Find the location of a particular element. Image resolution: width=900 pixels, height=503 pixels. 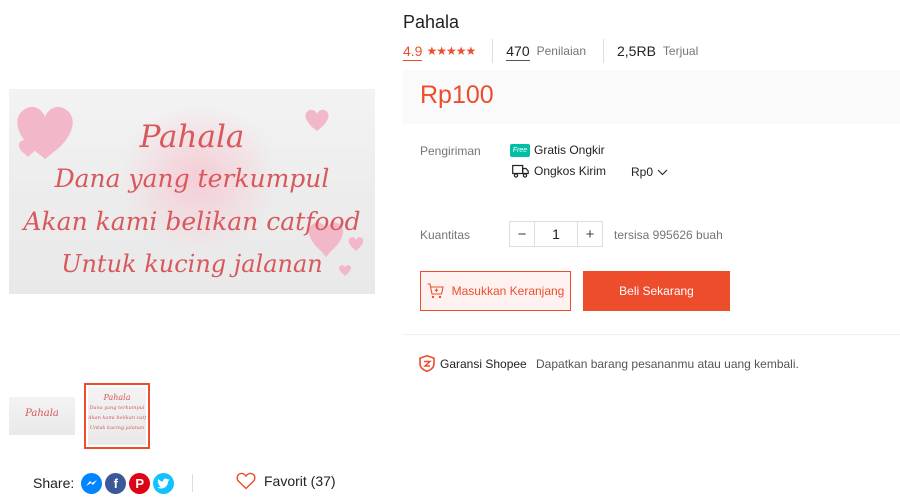

reviews-label: Penilaian is located at coordinates (561, 51).